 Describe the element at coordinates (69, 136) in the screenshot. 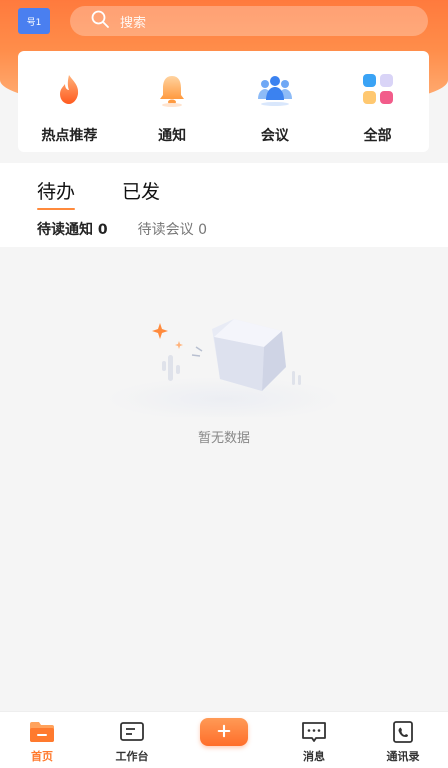

I see `quick-action-label: 热点推荐` at that location.